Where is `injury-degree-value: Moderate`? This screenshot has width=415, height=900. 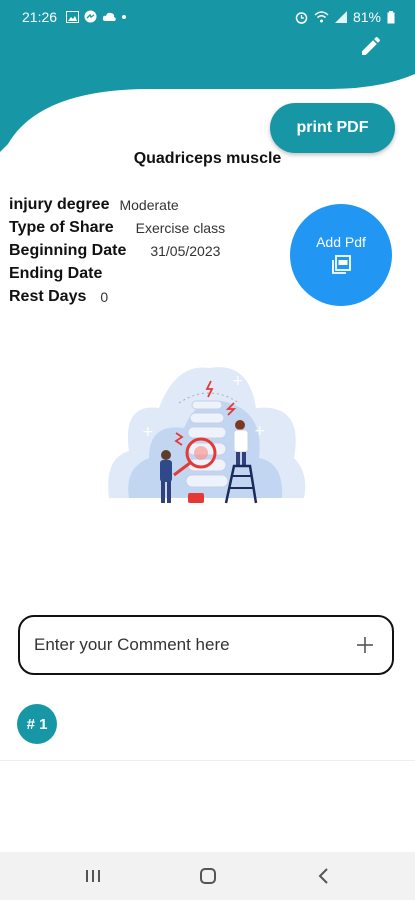 injury-degree-value: Moderate is located at coordinates (149, 204).